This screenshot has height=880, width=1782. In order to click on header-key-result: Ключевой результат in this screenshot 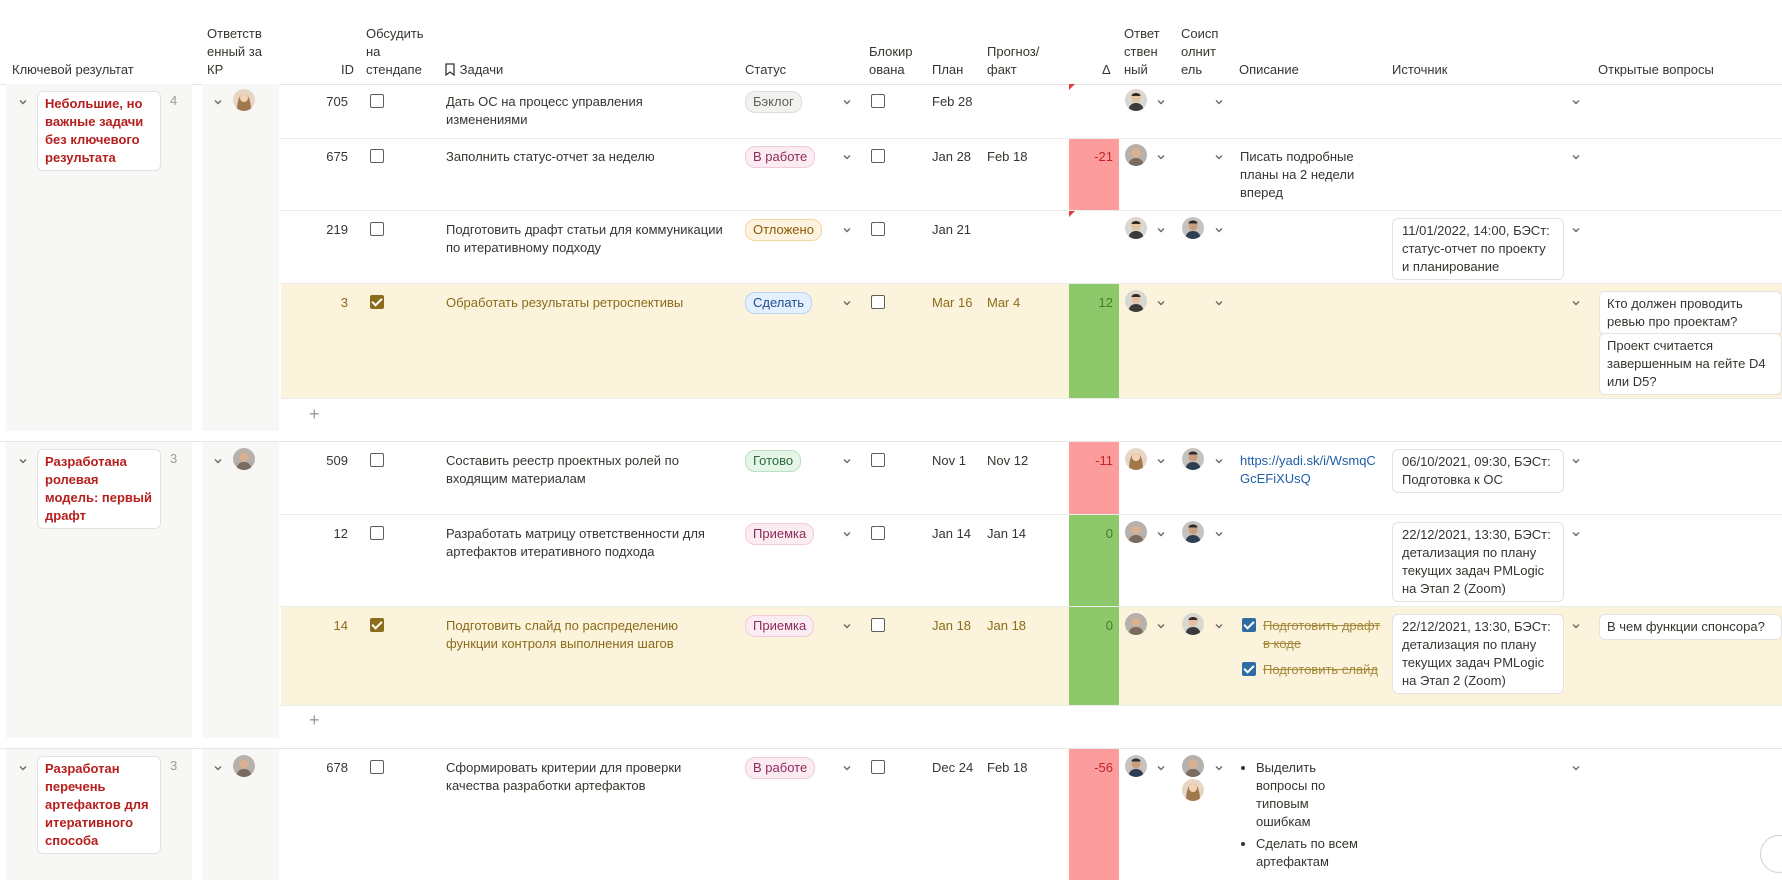, I will do `click(73, 70)`.